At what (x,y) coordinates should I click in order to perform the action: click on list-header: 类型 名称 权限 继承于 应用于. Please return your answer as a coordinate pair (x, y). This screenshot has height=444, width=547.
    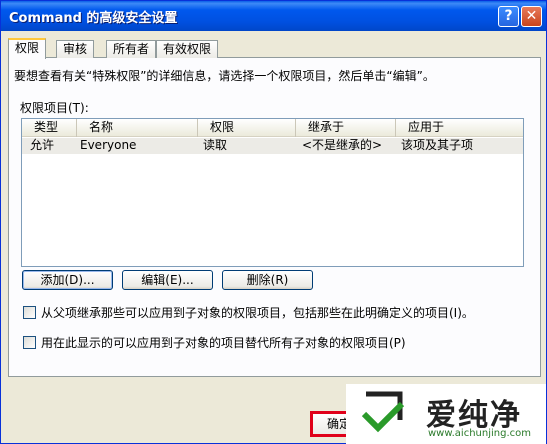
    Looking at the image, I should click on (272, 128).